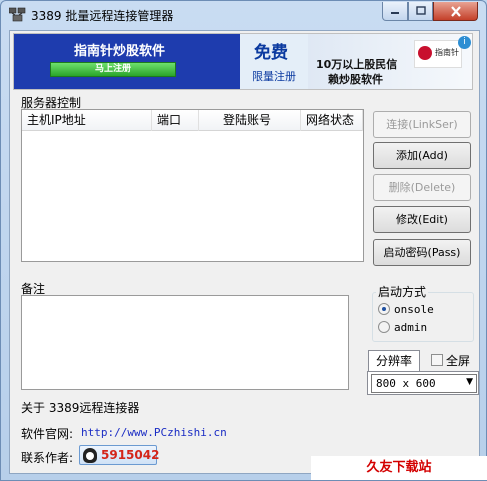  Describe the element at coordinates (120, 51) in the screenshot. I see `ad-headline: 指南针炒股软件` at that location.